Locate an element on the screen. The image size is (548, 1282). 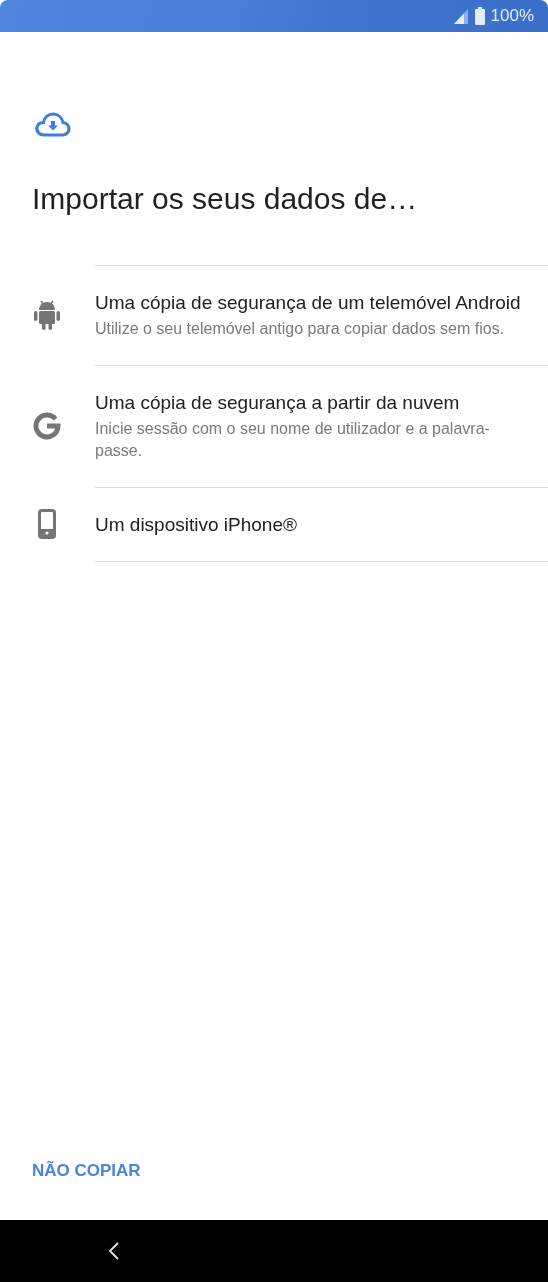
option-description: Utilize o seu telemóvel antigo para copiar dados sem fios. is located at coordinates (300, 329).